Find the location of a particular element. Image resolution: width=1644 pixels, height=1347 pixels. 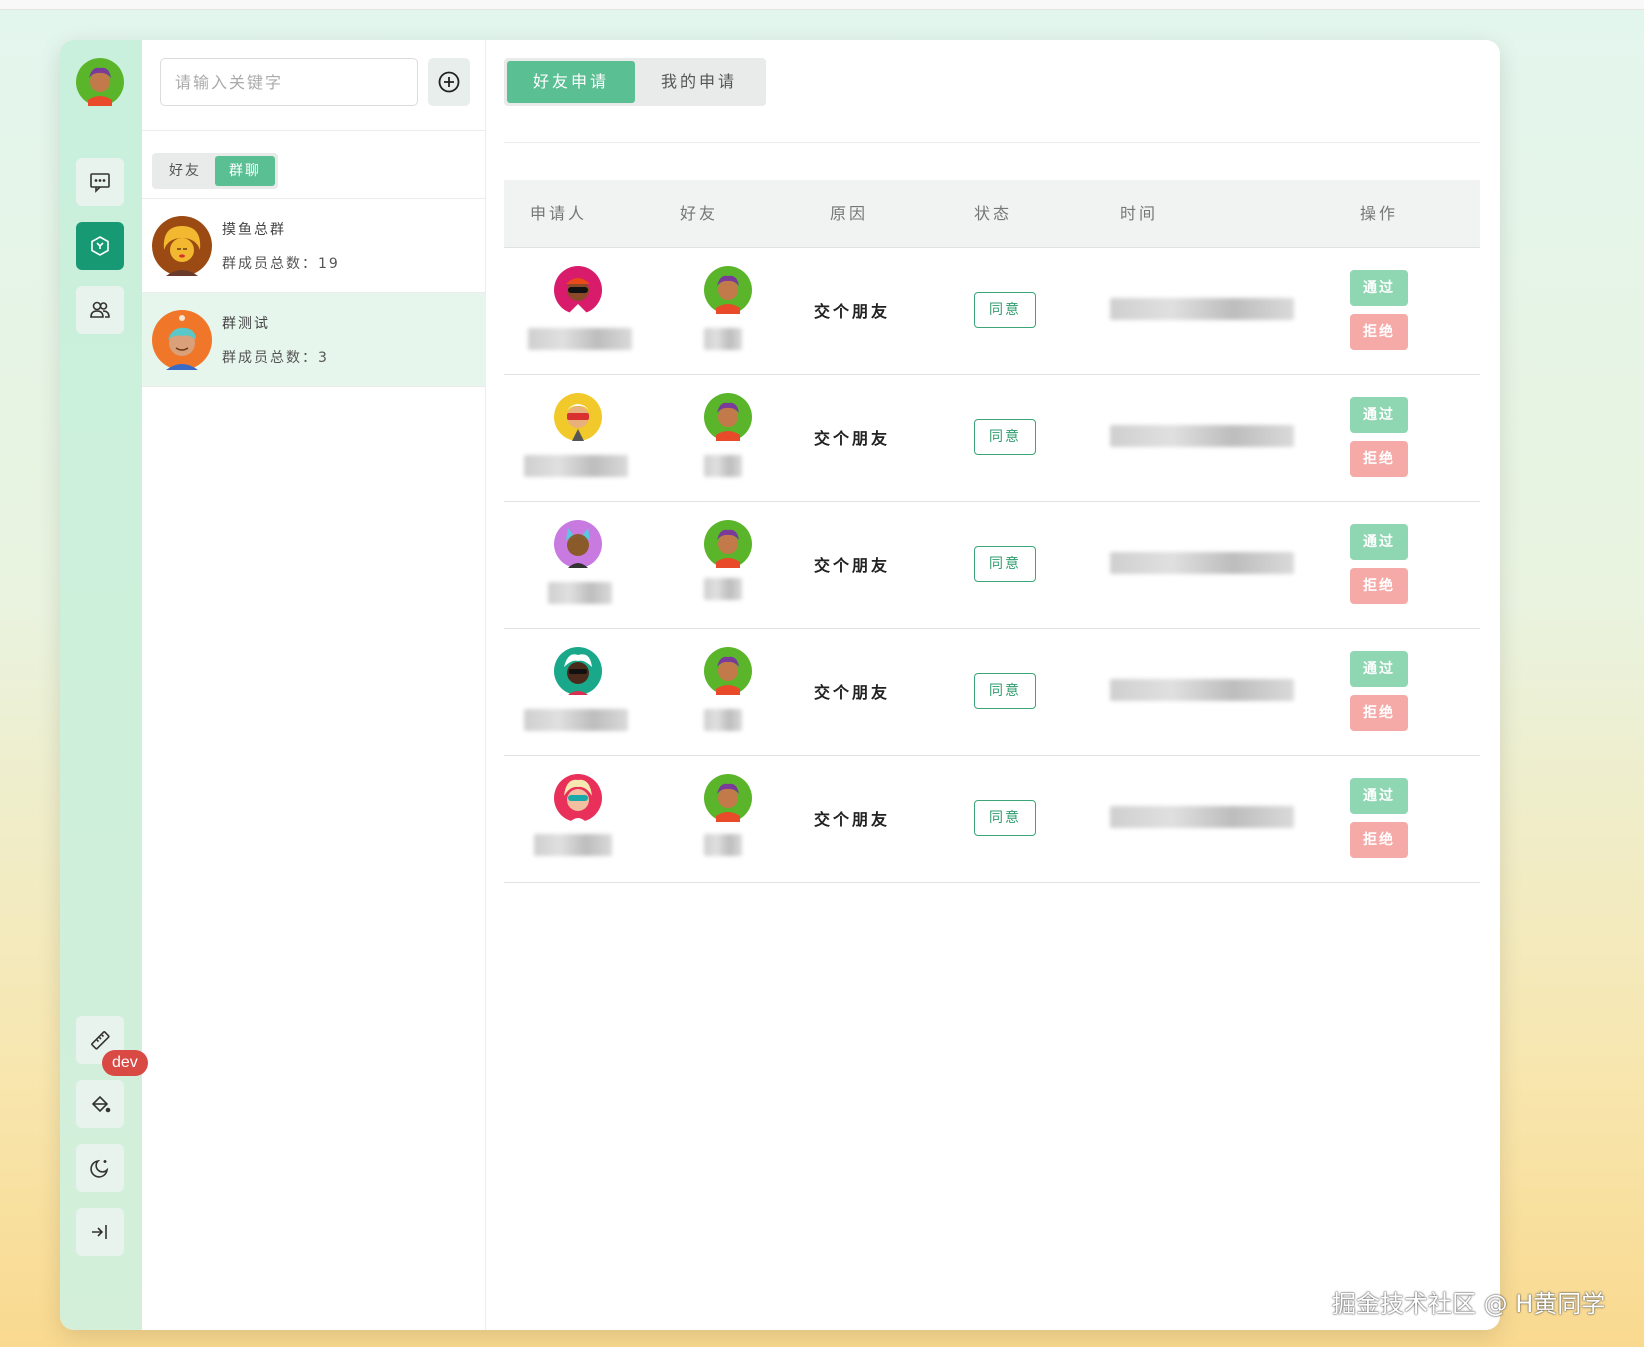

group-member-count: 群成员总数：19 is located at coordinates (281, 263).